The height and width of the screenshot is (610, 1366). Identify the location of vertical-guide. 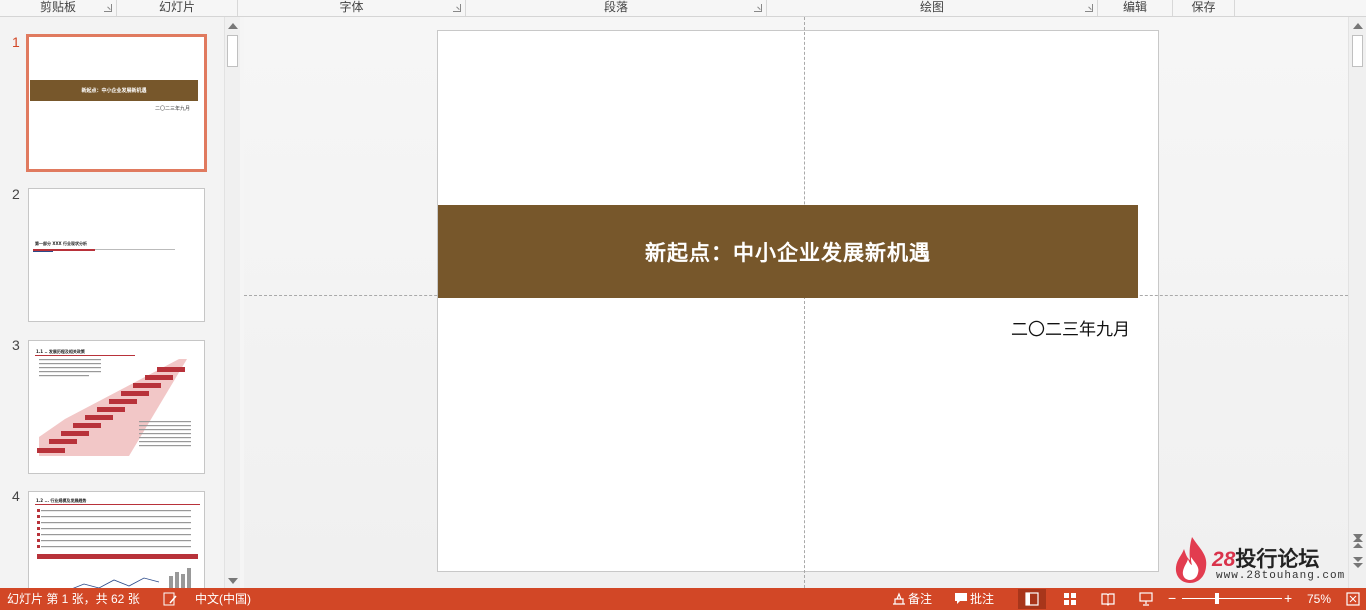
(804, 302).